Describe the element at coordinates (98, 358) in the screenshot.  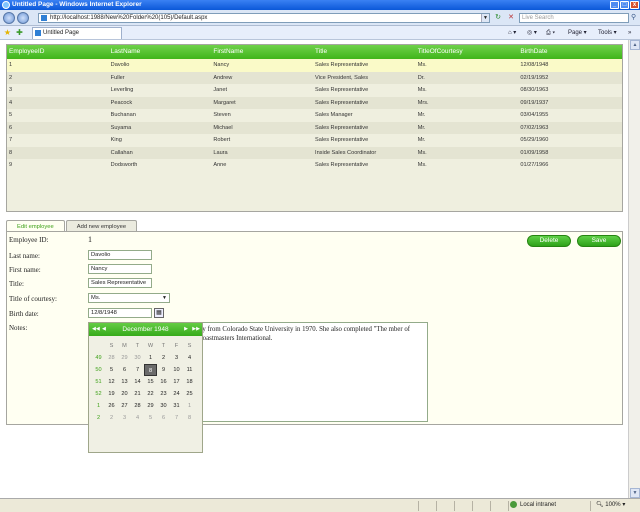
I see `week-number: 49` at that location.